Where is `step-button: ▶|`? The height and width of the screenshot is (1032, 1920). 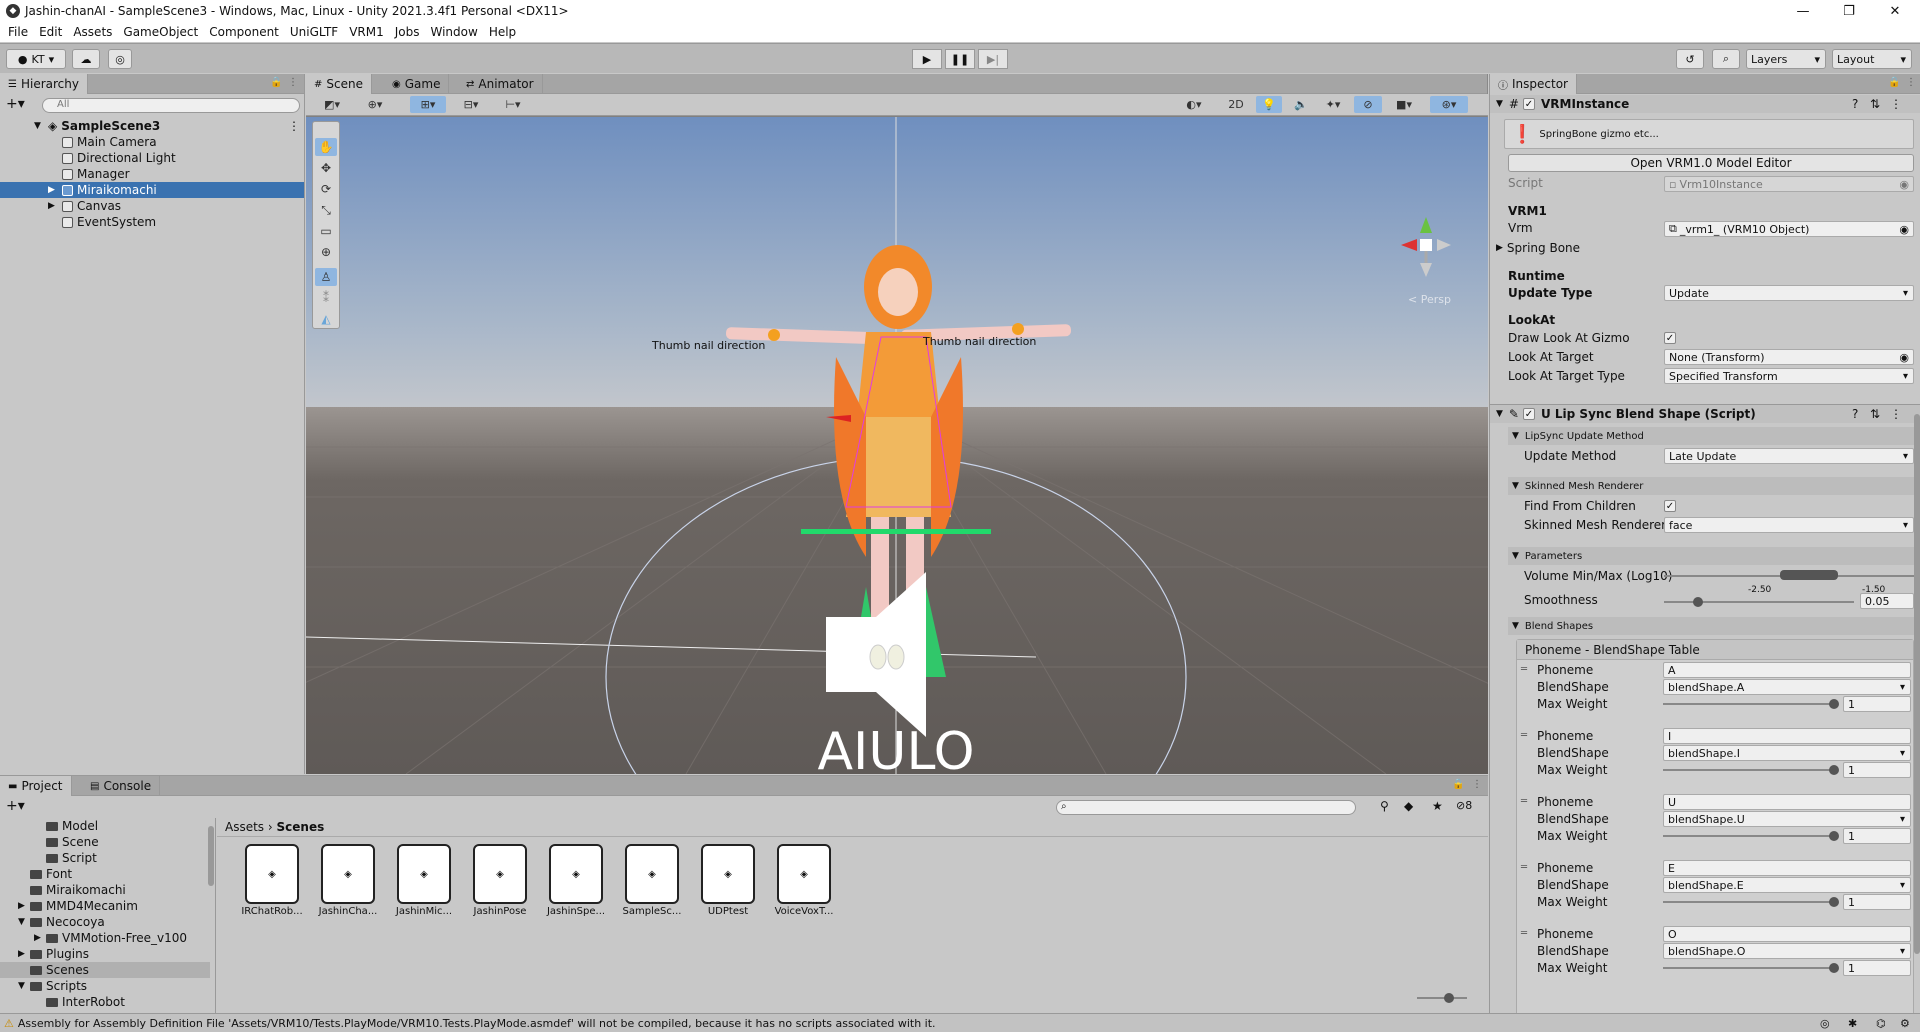
step-button: ▶| is located at coordinates (993, 59).